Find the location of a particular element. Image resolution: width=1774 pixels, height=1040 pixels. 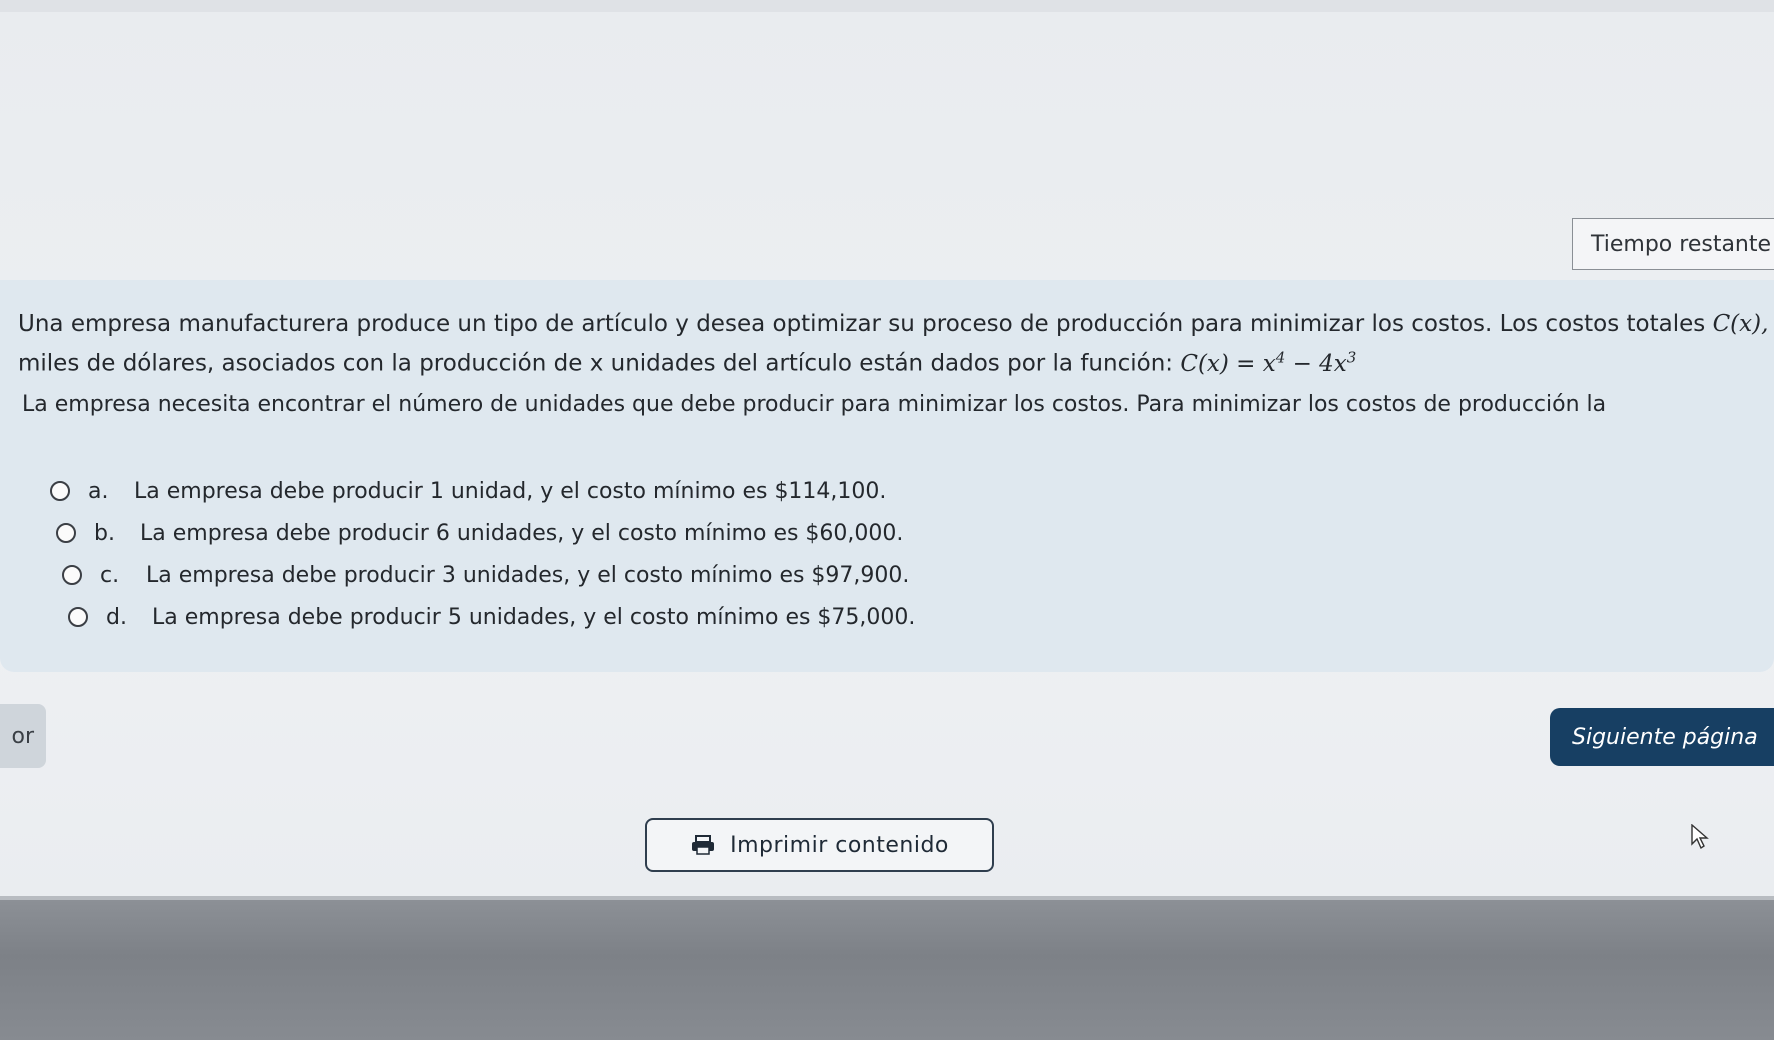

previous-page-label: or is located at coordinates (22, 736).